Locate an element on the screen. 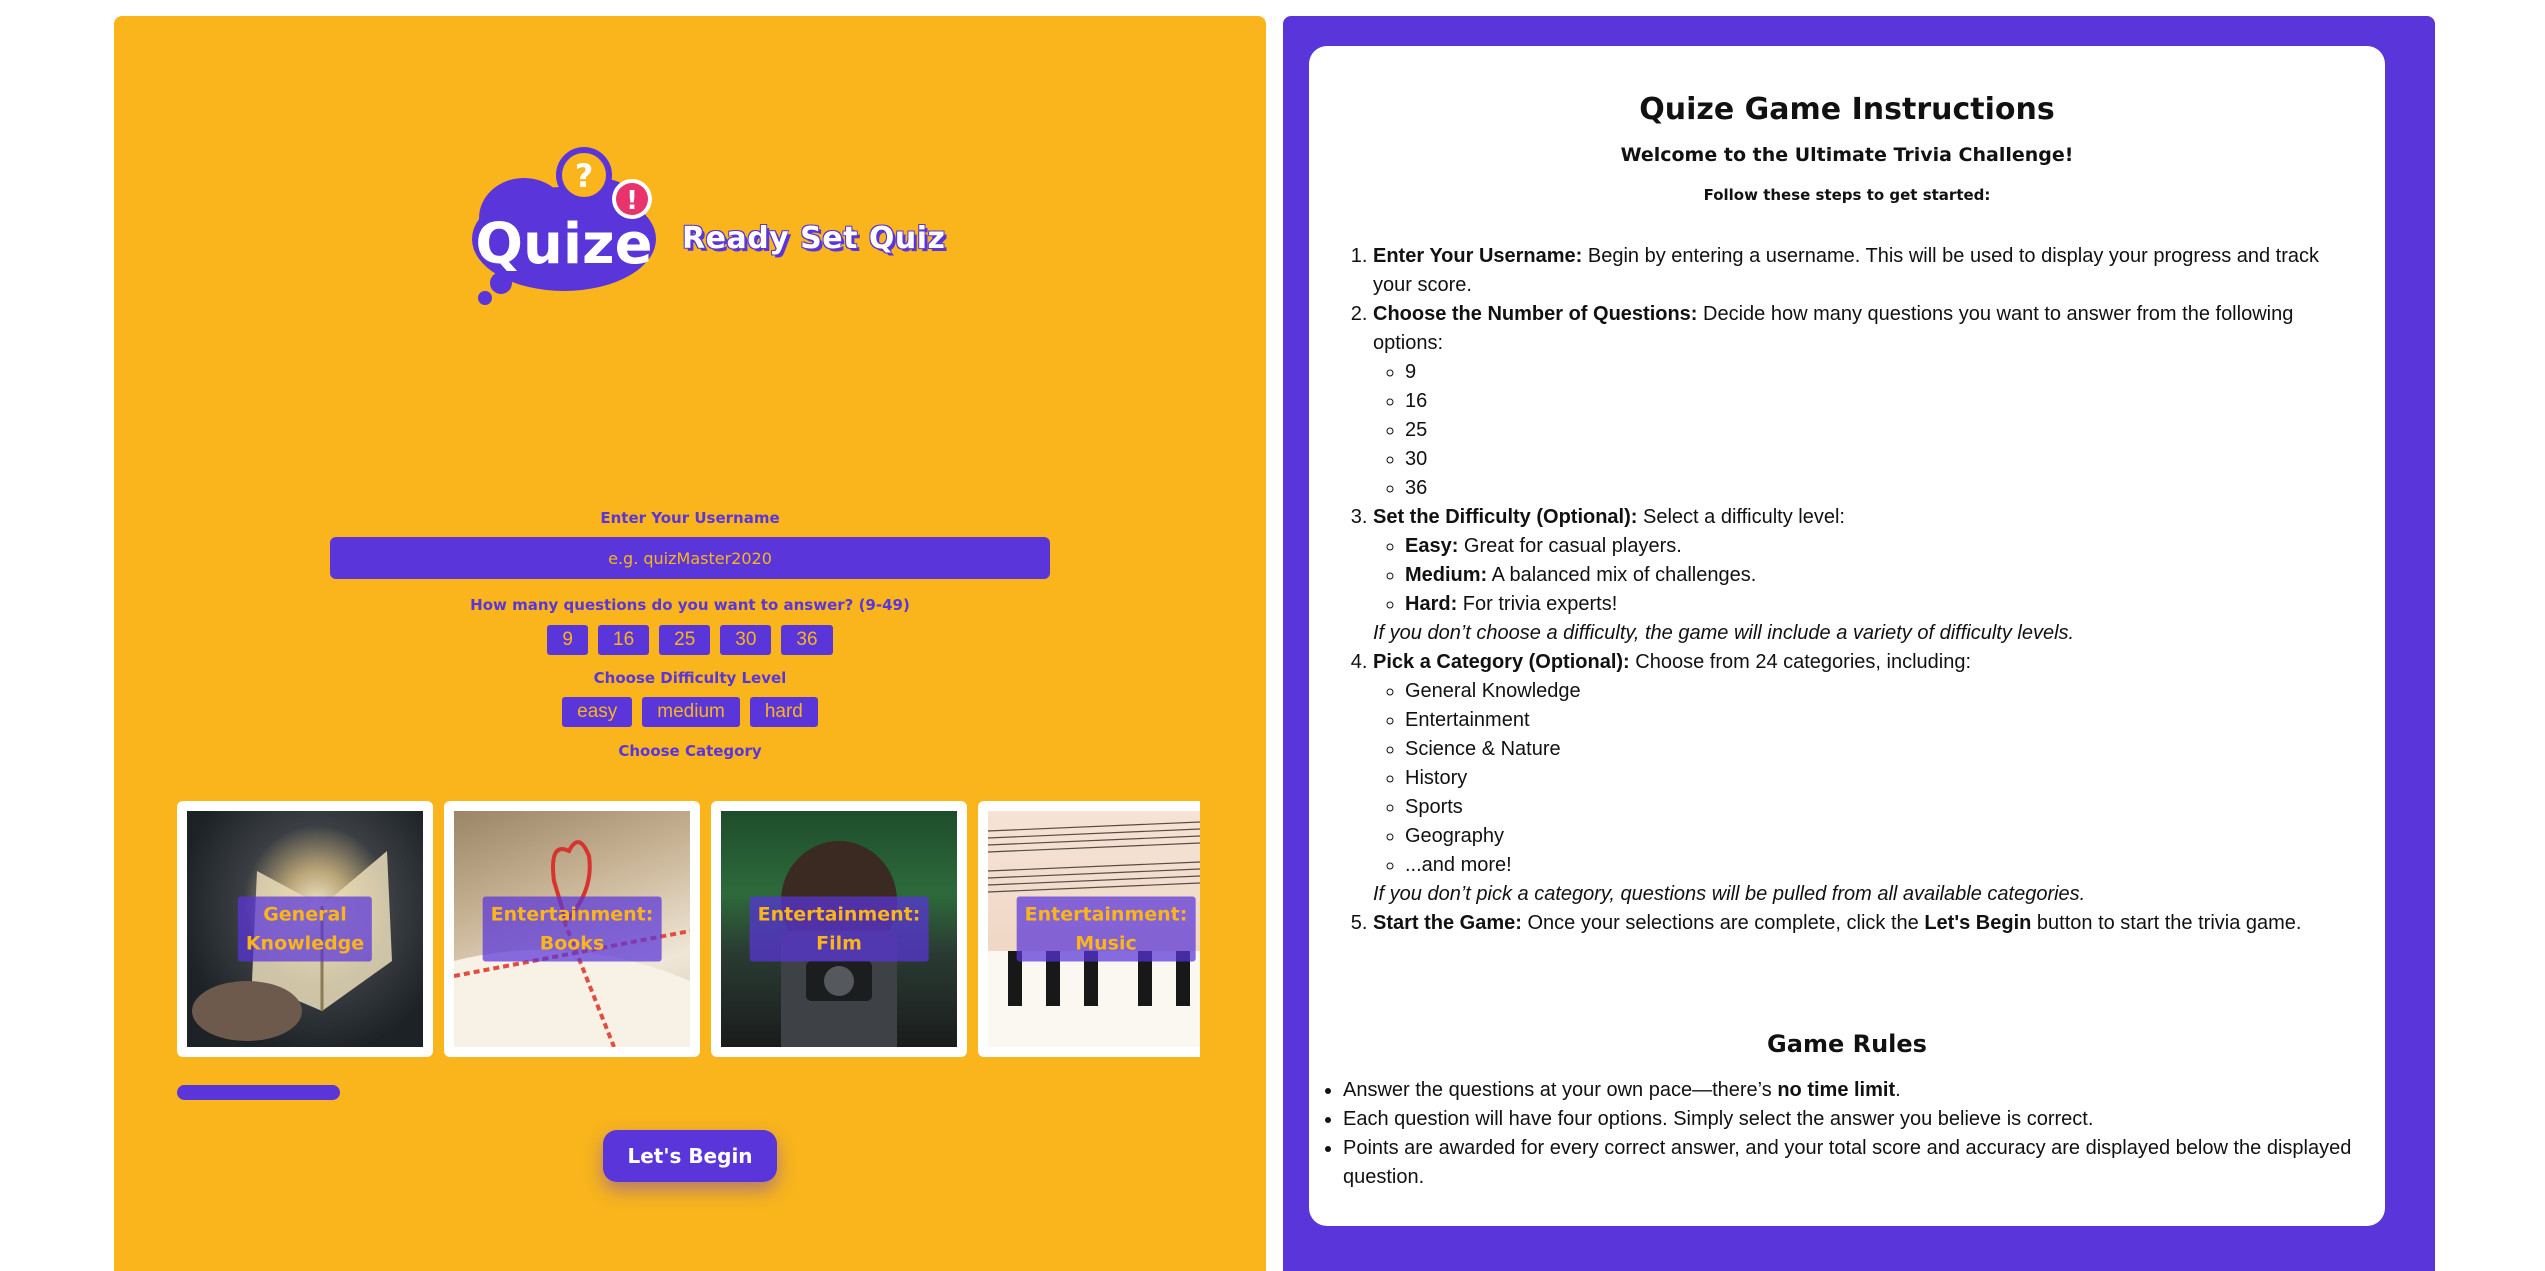 This screenshot has height=1271, width=2545. list-item: Sports is located at coordinates (1881, 807).